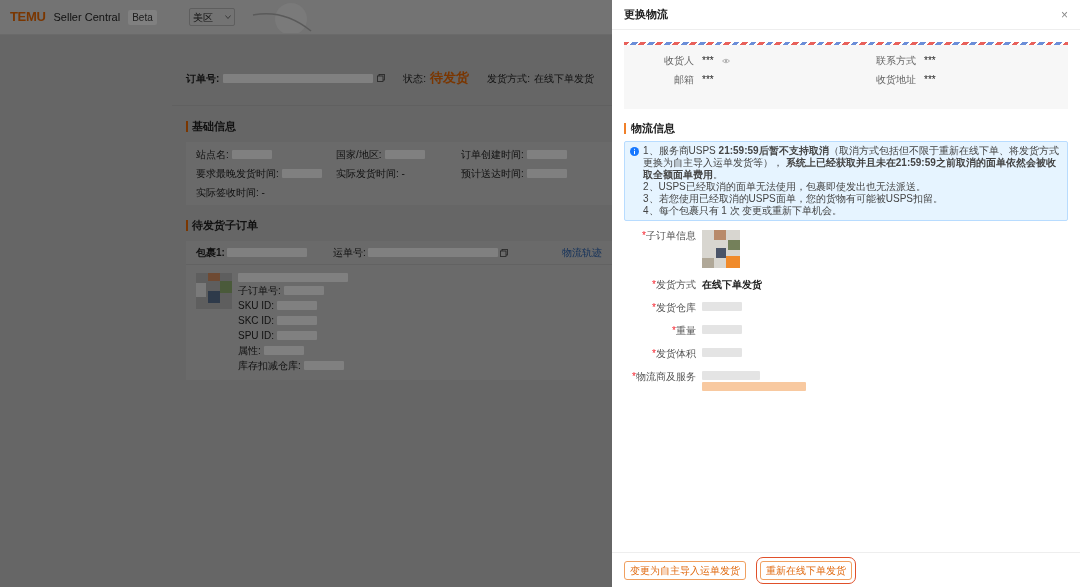 The width and height of the screenshot is (1080, 587). What do you see at coordinates (415, 78) in the screenshot?
I see `status-label: 状态:` at bounding box center [415, 78].